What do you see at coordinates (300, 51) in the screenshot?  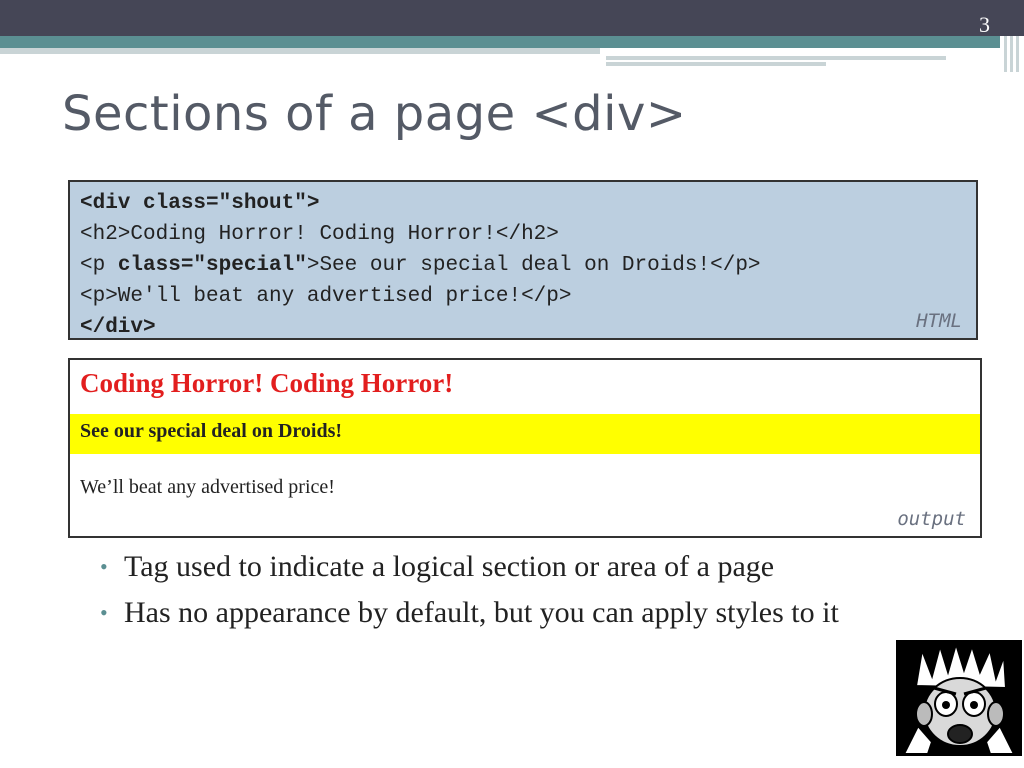 I see `header-light-bar` at bounding box center [300, 51].